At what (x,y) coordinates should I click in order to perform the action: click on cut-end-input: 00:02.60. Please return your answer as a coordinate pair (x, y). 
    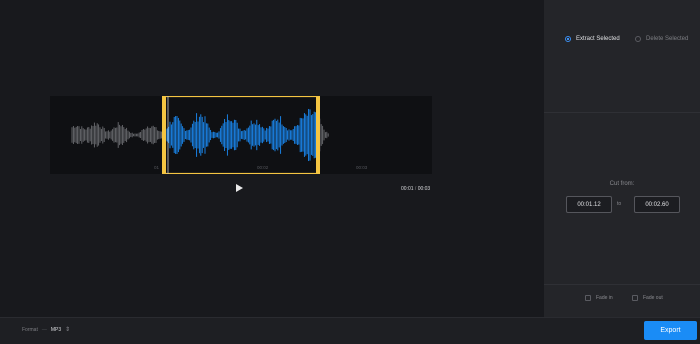
    Looking at the image, I should click on (657, 204).